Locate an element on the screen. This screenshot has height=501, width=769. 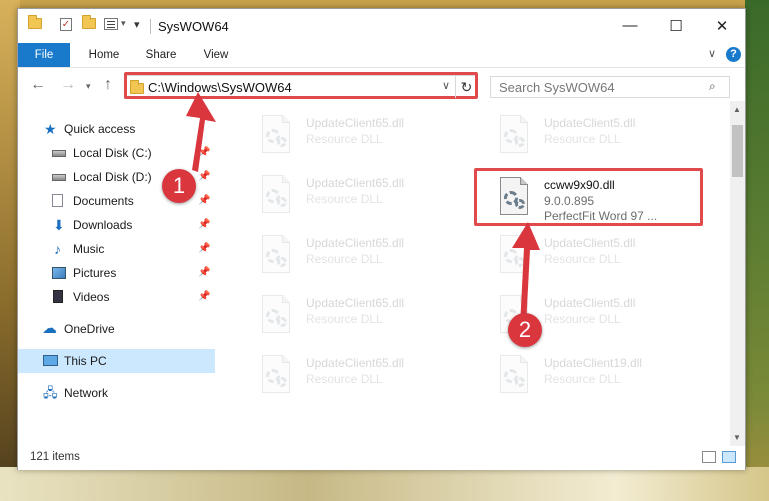
step-2-marker: 2 is located at coordinates (525, 330).